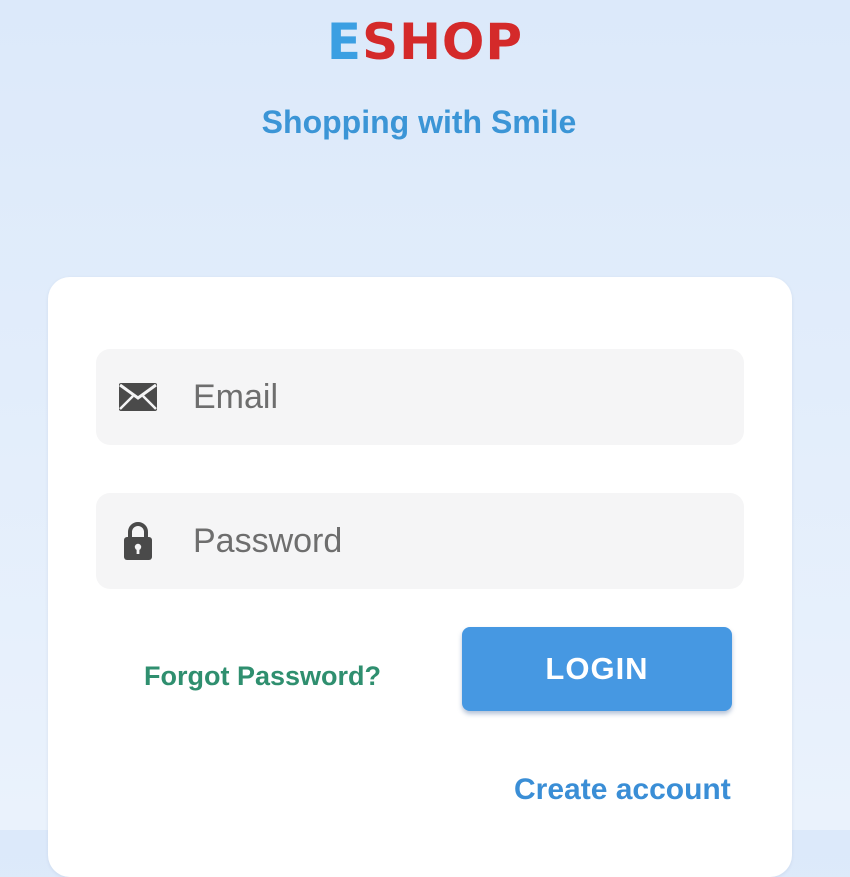 The width and height of the screenshot is (850, 877). Describe the element at coordinates (443, 42) in the screenshot. I see `logo-text-shop: SHOP` at that location.